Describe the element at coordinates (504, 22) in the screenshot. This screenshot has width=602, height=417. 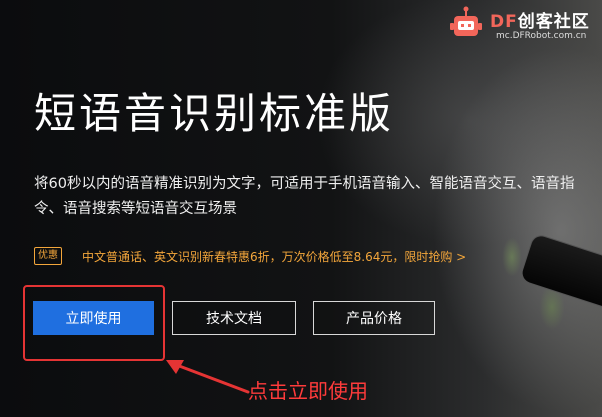
I see `logo-brand-prefix: DF` at that location.